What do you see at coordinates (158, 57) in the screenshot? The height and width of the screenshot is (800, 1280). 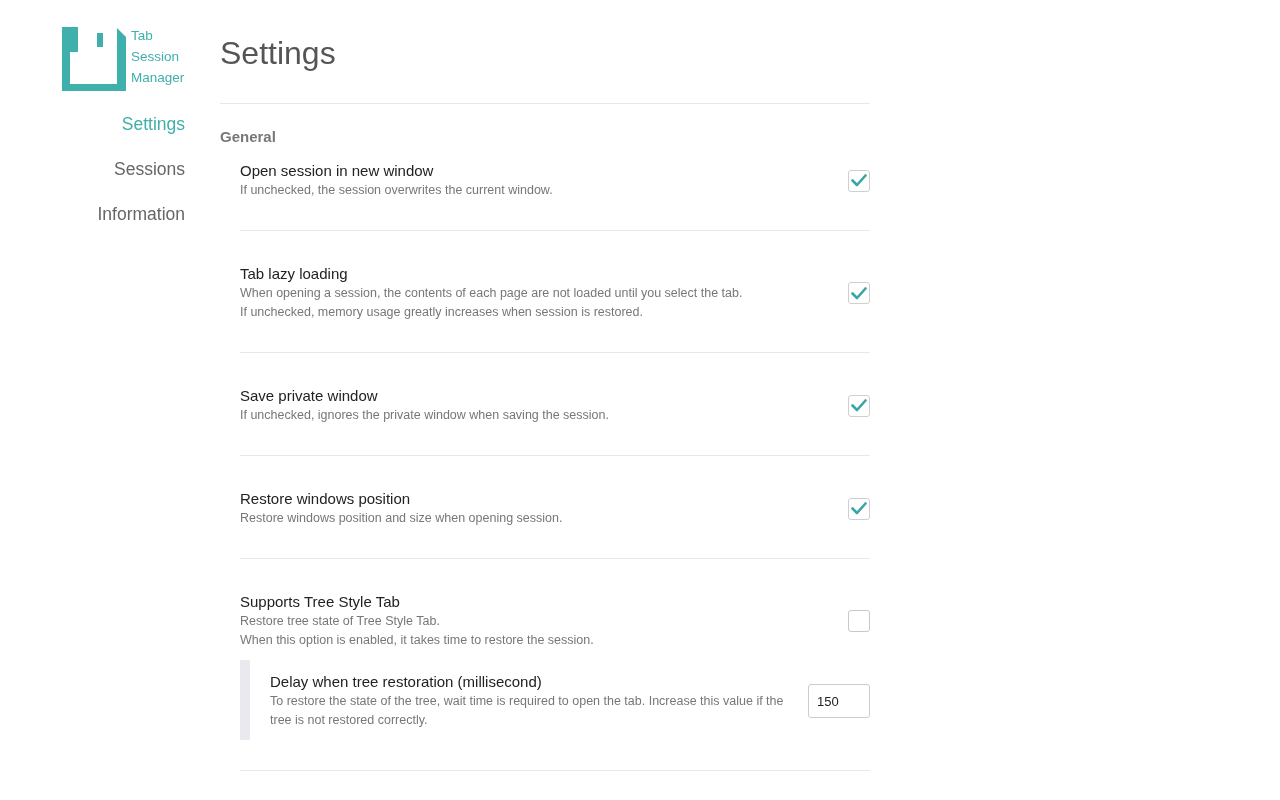 I see `app-name: Tab Session Manager` at bounding box center [158, 57].